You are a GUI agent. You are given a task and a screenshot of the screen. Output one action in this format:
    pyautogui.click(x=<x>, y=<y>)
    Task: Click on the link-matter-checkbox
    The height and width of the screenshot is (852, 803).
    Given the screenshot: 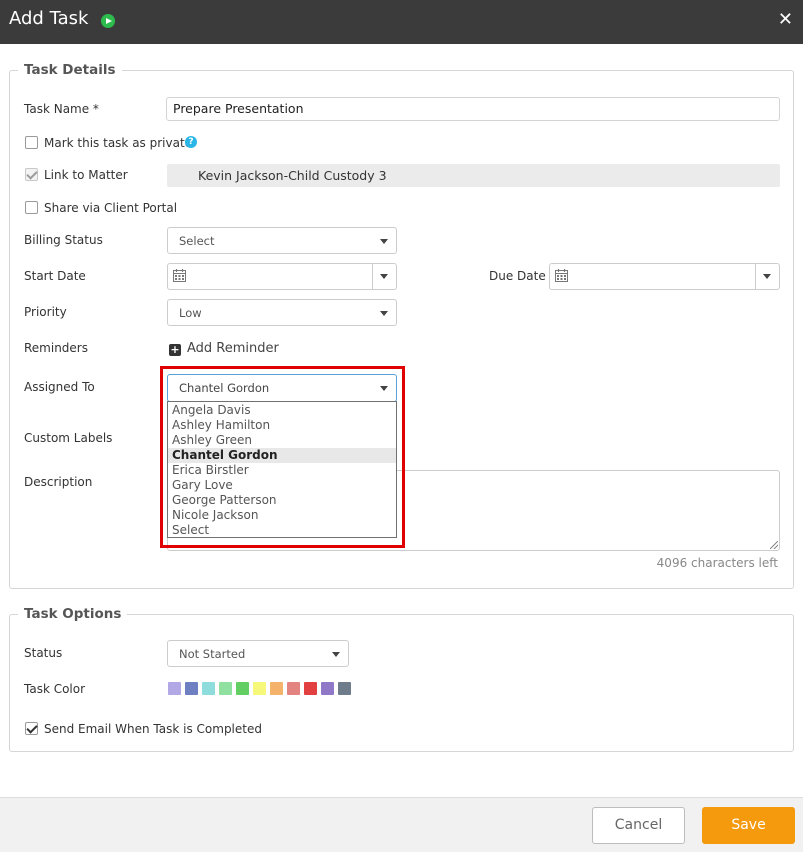 What is the action you would take?
    pyautogui.click(x=31, y=174)
    